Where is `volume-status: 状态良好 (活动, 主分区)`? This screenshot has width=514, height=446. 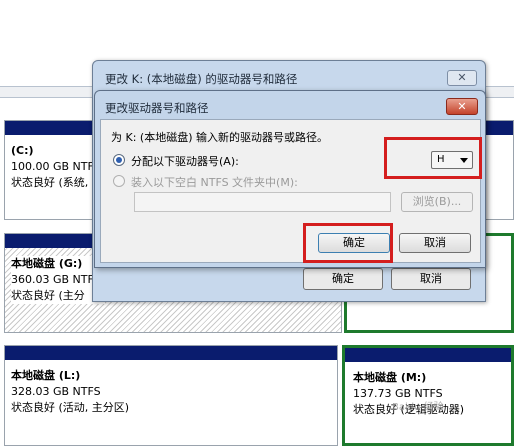 volume-status: 状态良好 (活动, 主分区) is located at coordinates (70, 407).